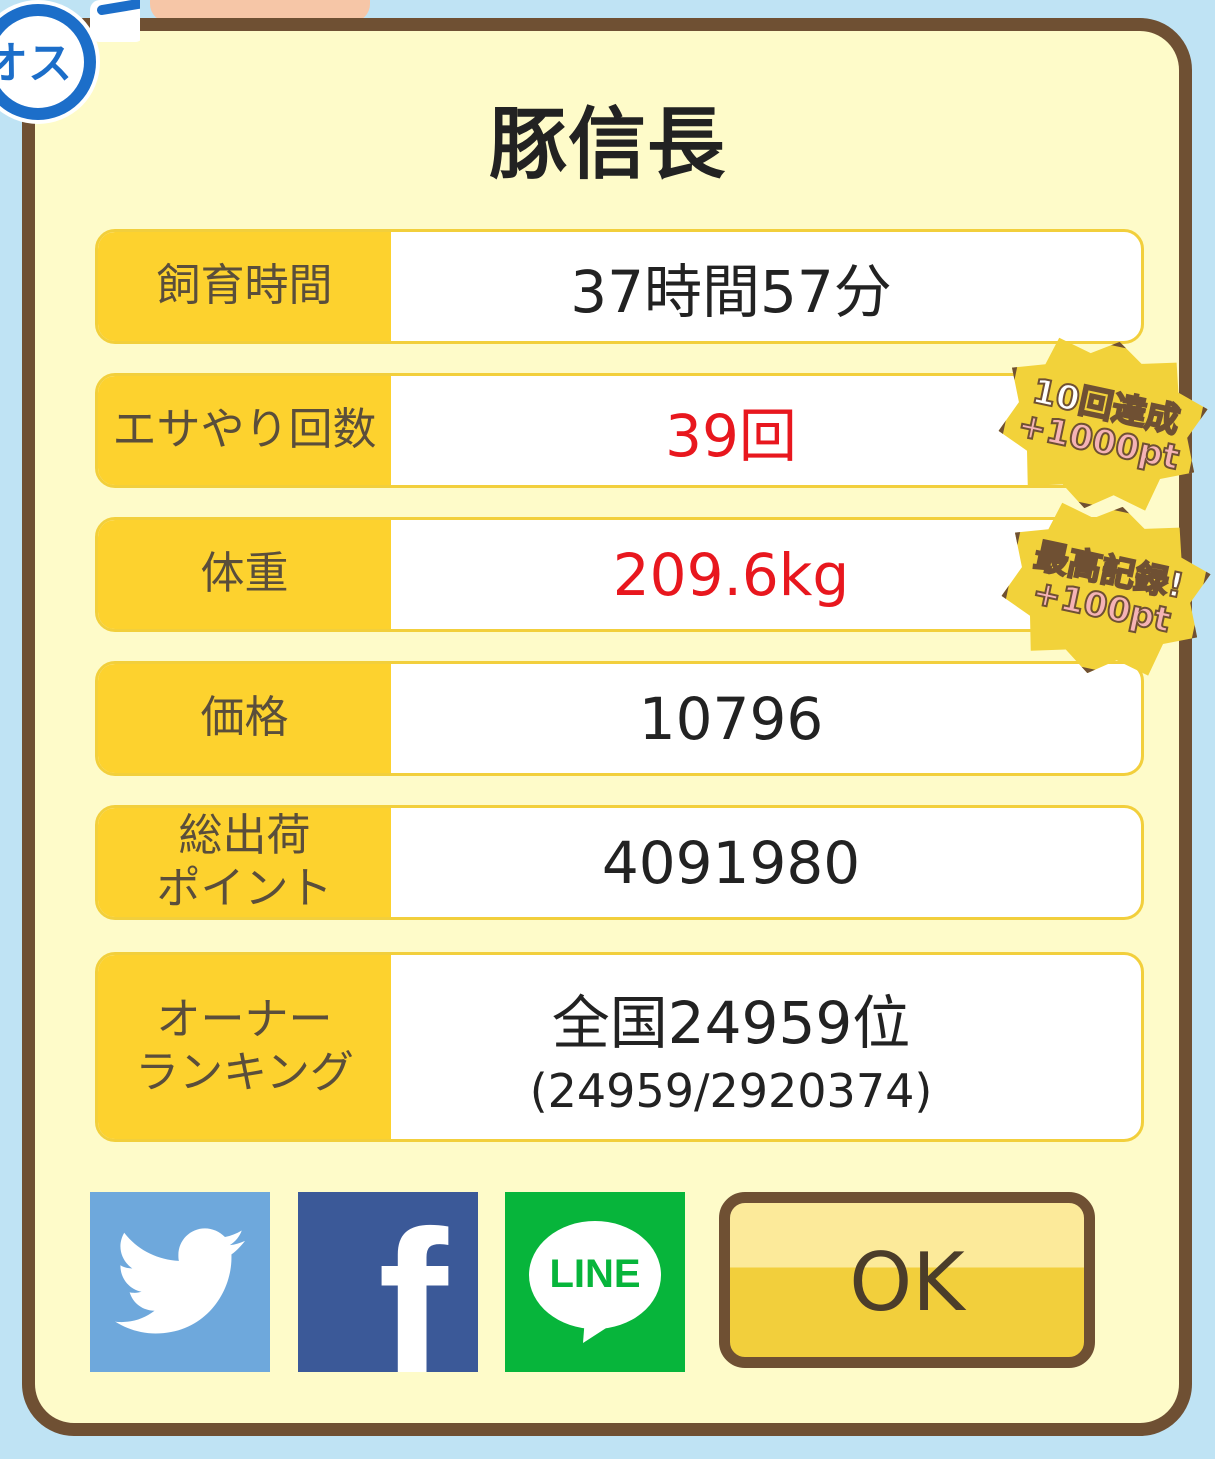  I want to click on stat-row-weight: 体重 209.6kg, so click(619, 574).